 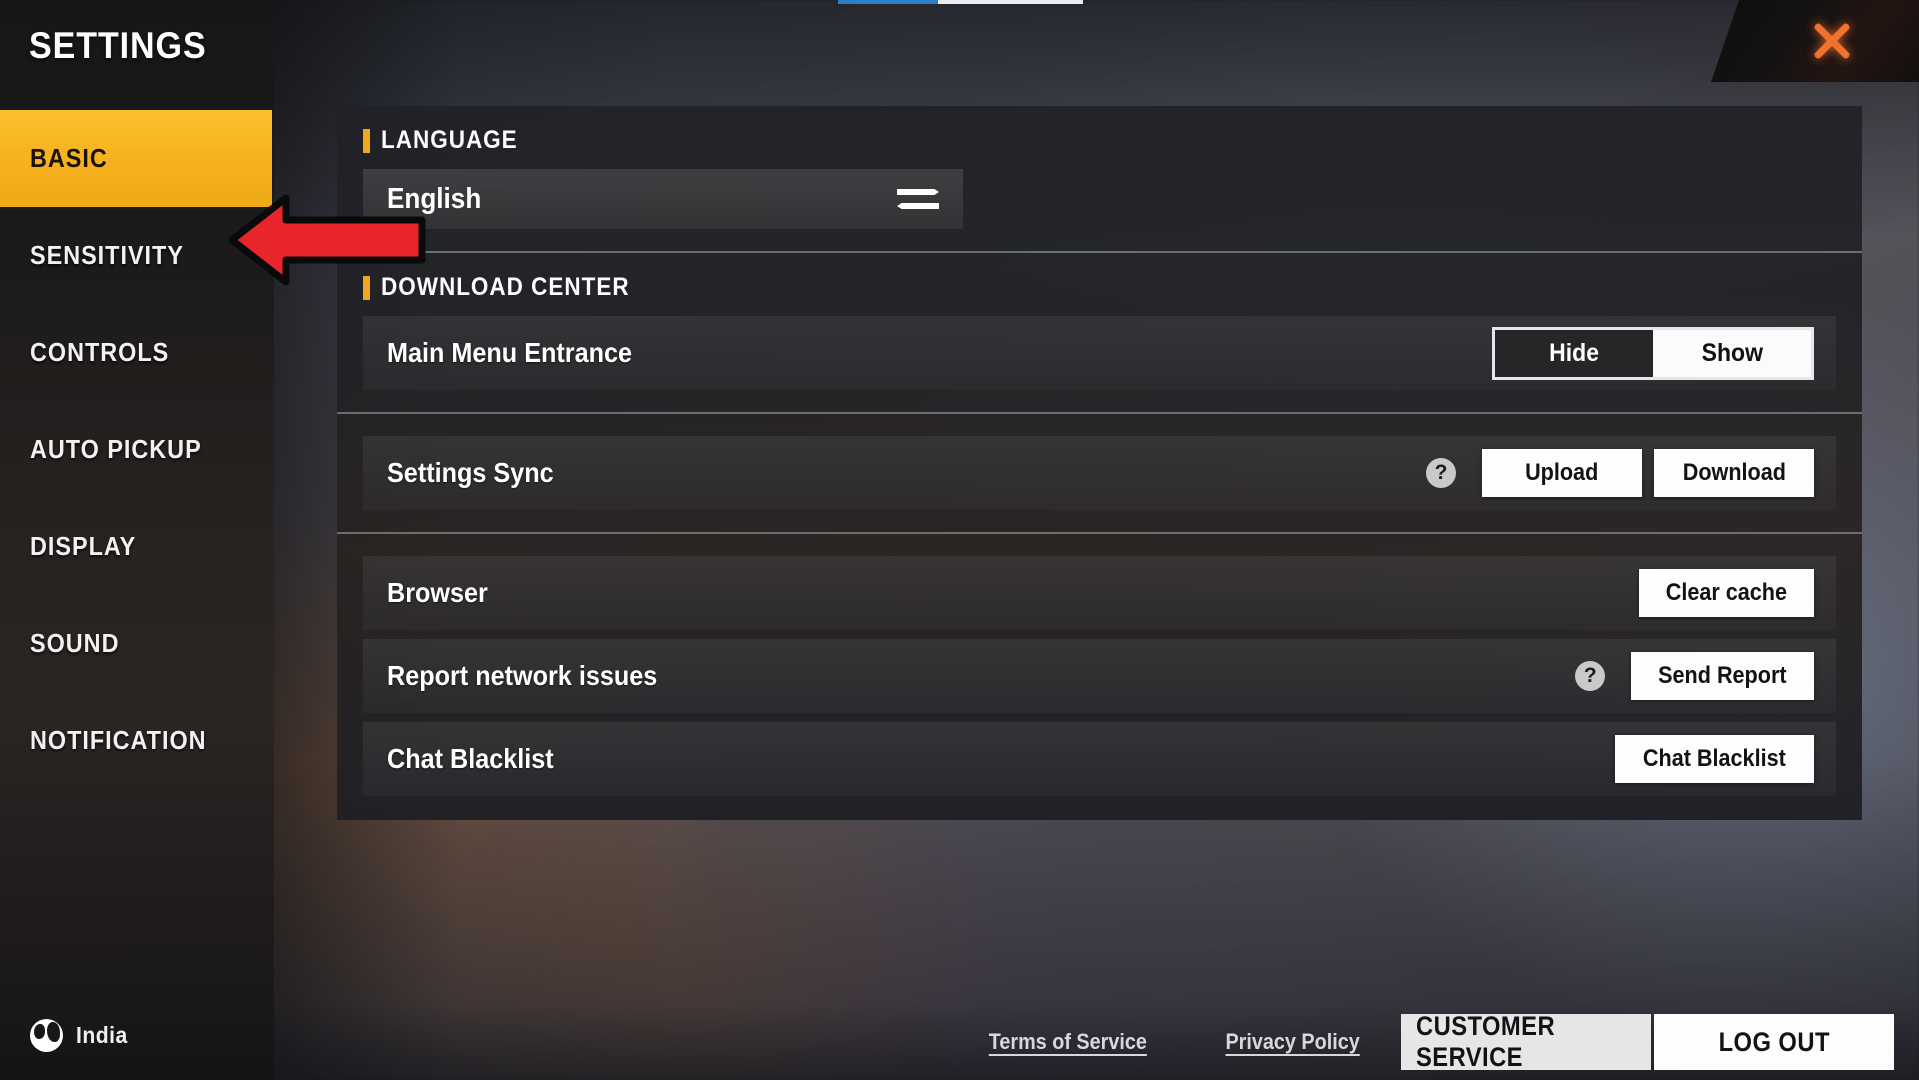 I want to click on sidebar-item-display: DISPLAY, so click(x=137, y=546).